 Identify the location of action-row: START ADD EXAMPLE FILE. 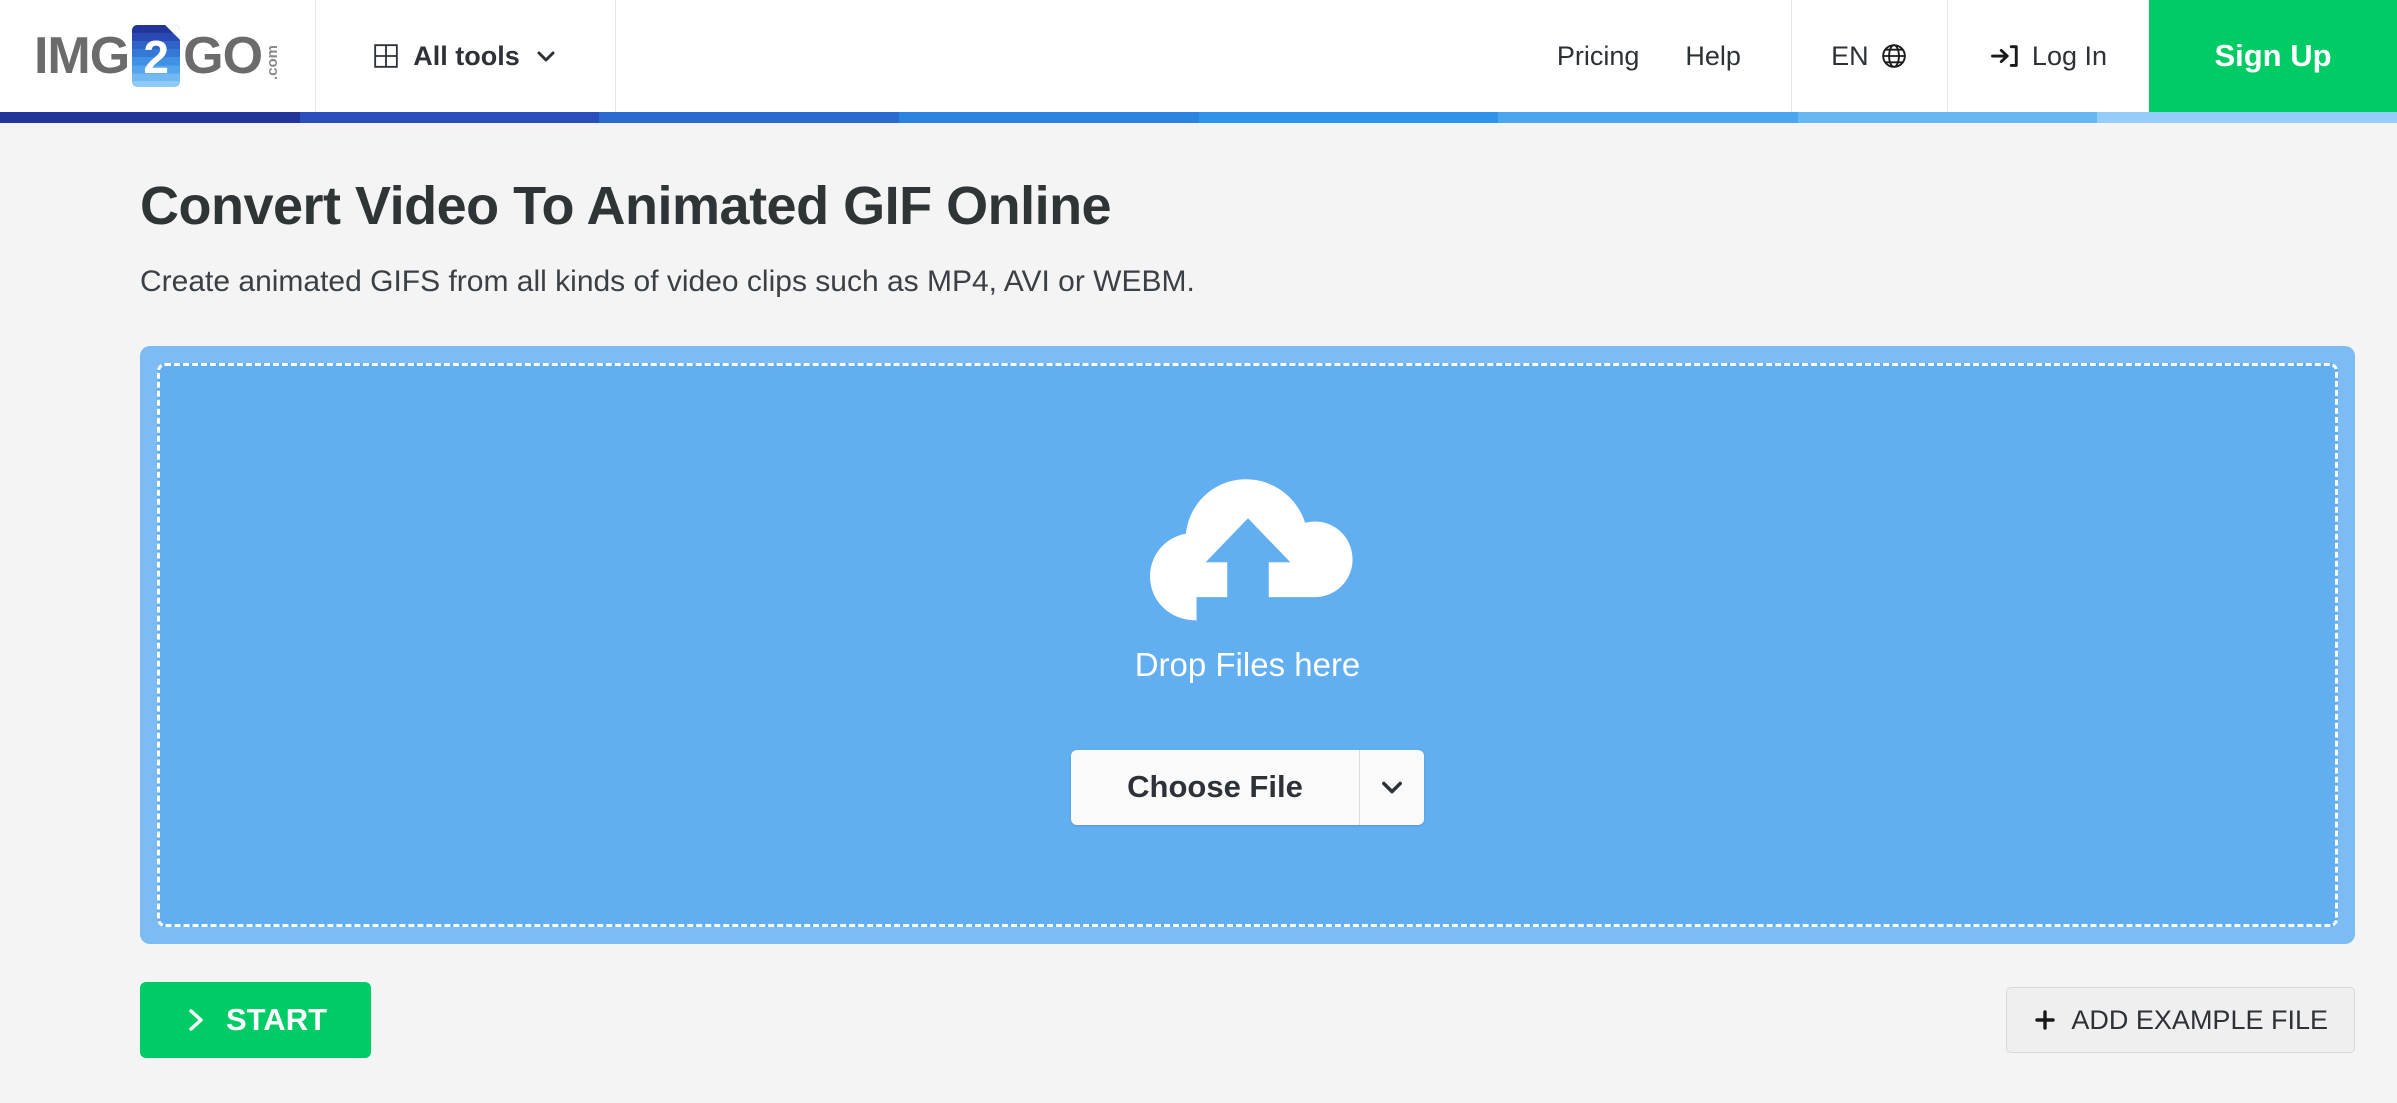
(1247, 1020).